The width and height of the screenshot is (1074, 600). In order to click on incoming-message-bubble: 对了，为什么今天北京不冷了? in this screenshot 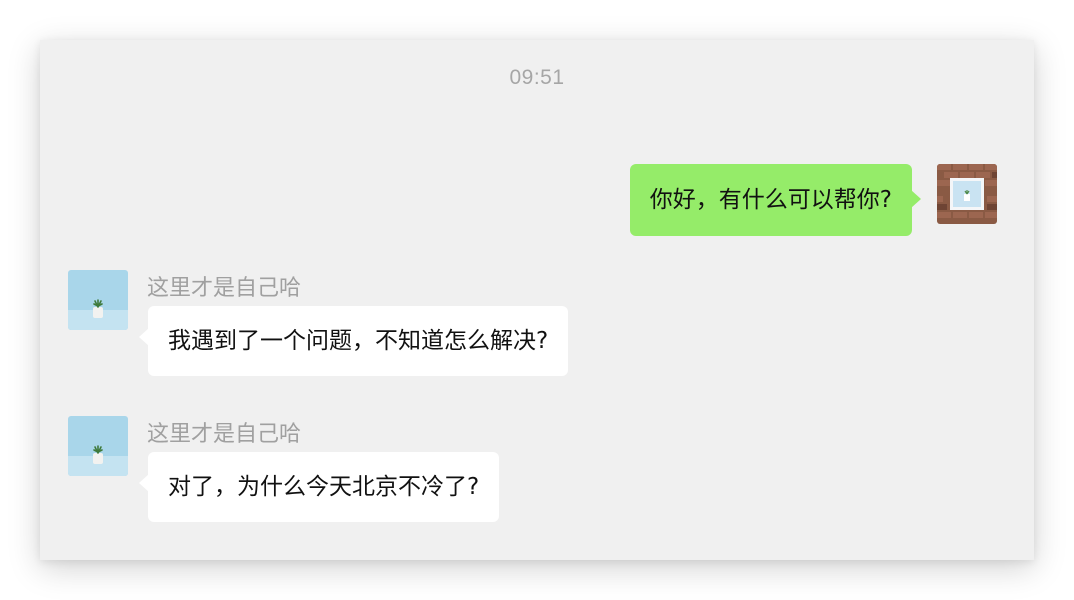, I will do `click(319, 487)`.